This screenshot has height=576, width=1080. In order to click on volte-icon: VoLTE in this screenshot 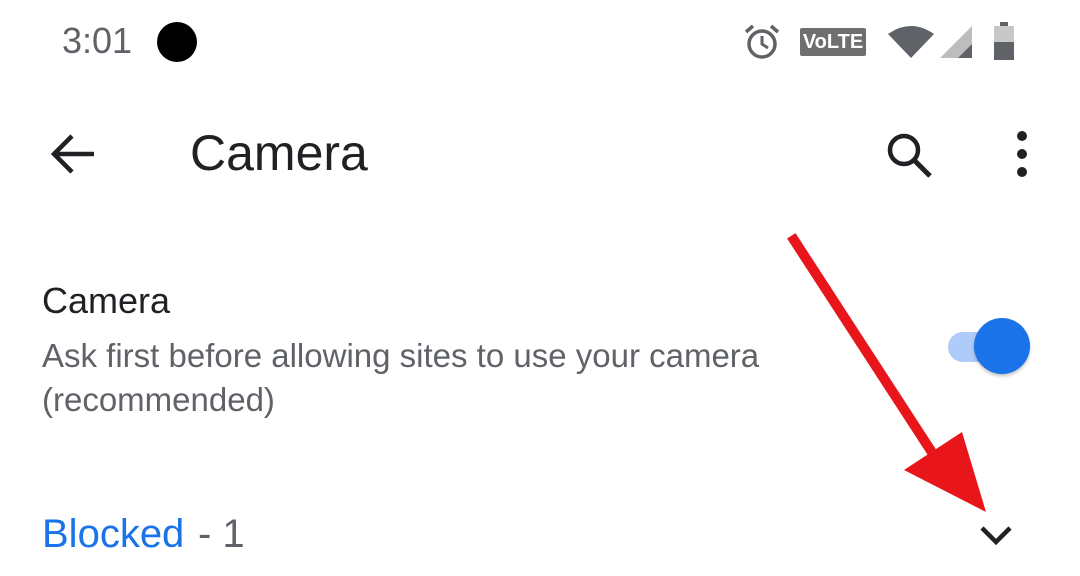, I will do `click(833, 42)`.